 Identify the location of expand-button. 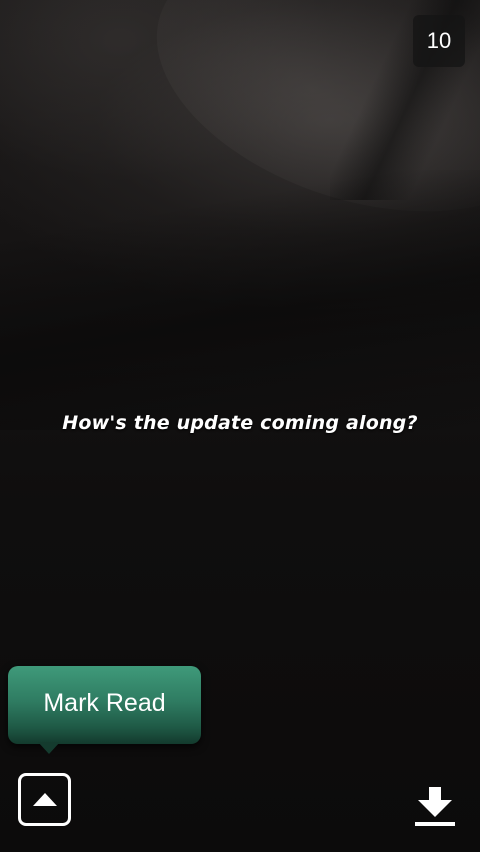
(44, 799).